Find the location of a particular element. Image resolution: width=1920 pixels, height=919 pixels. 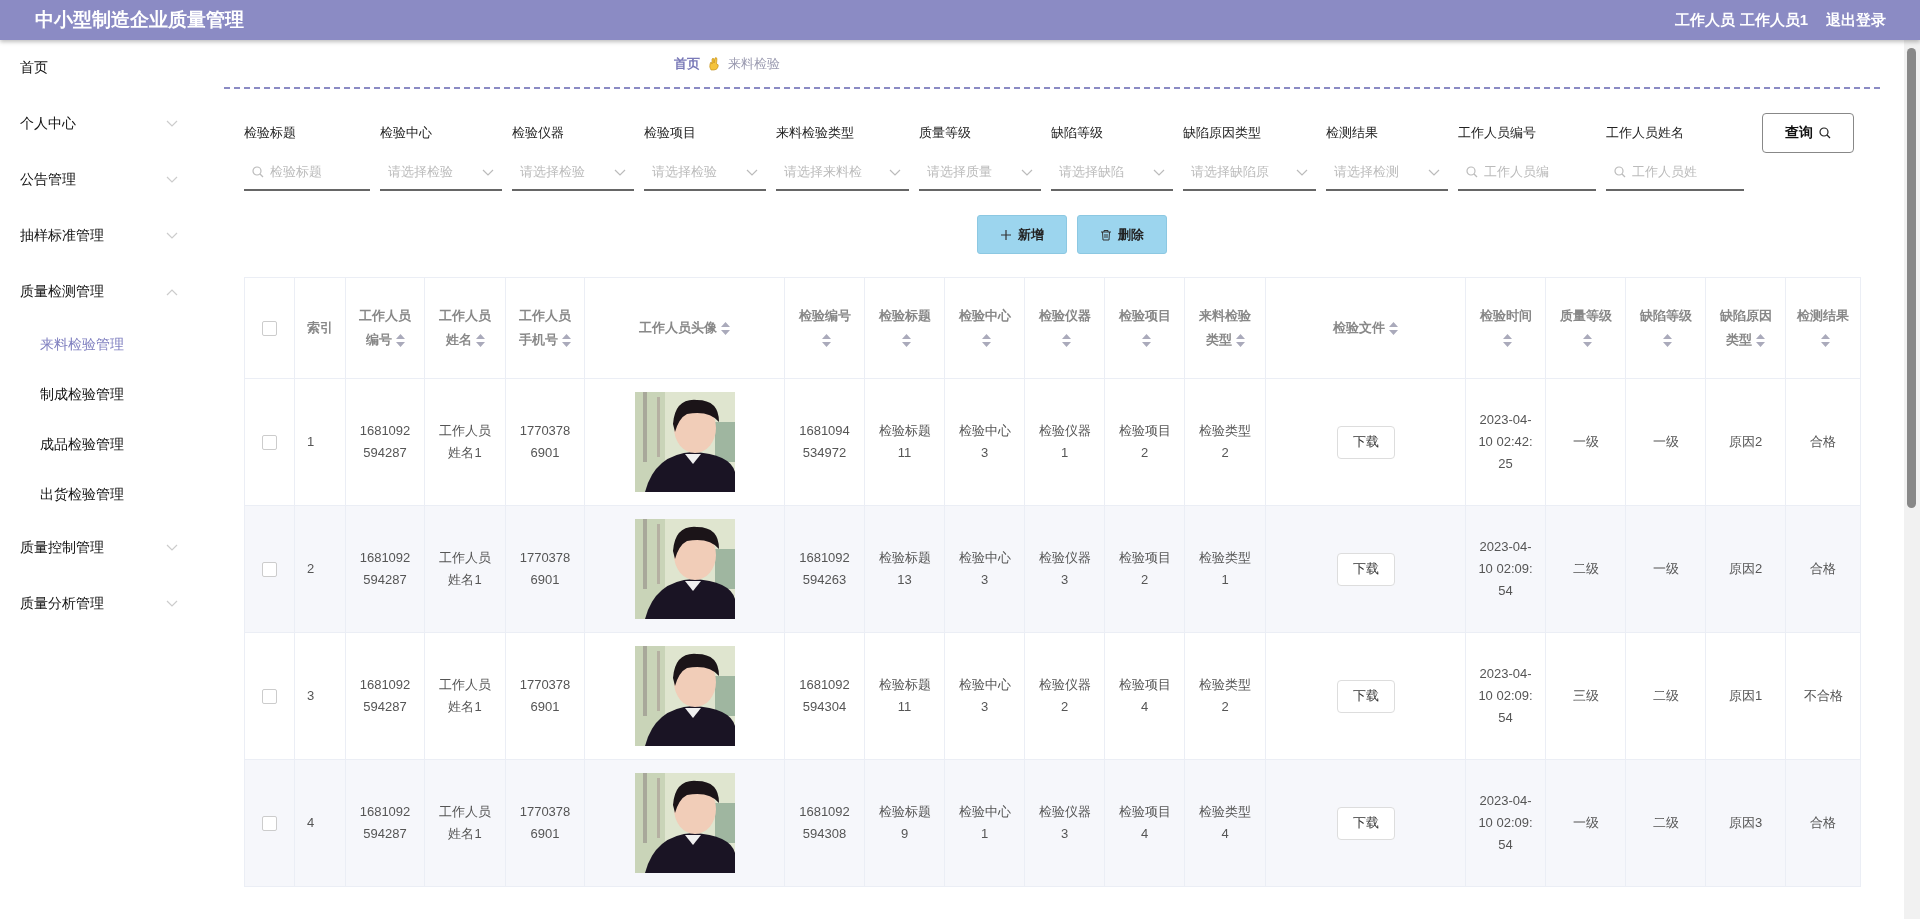

sidebar-item: 个人中心 is located at coordinates (112, 124).